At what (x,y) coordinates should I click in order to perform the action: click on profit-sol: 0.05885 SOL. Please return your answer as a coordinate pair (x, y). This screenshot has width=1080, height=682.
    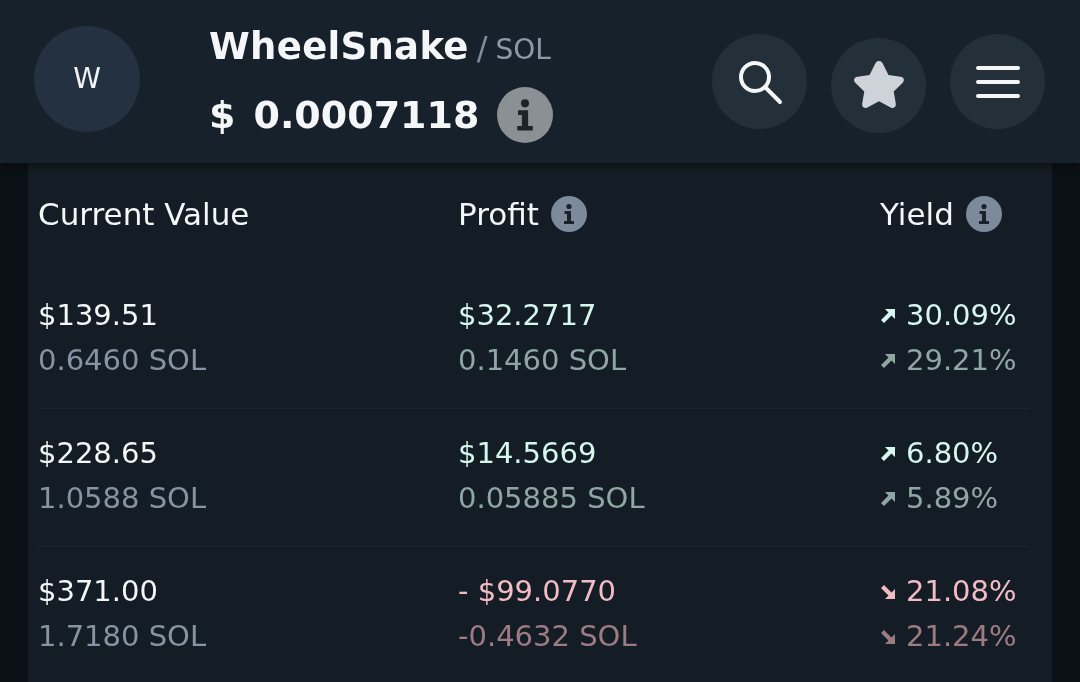
    Looking at the image, I should click on (552, 498).